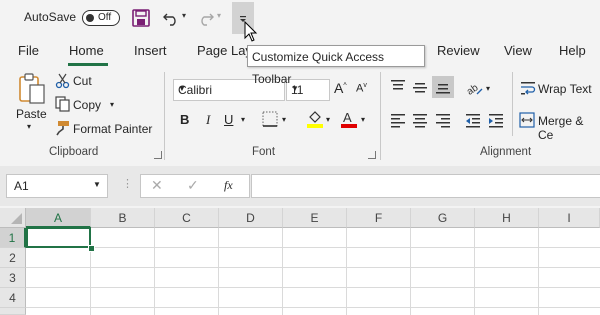  Describe the element at coordinates (315, 119) in the screenshot. I see `fill-color-icon` at that location.